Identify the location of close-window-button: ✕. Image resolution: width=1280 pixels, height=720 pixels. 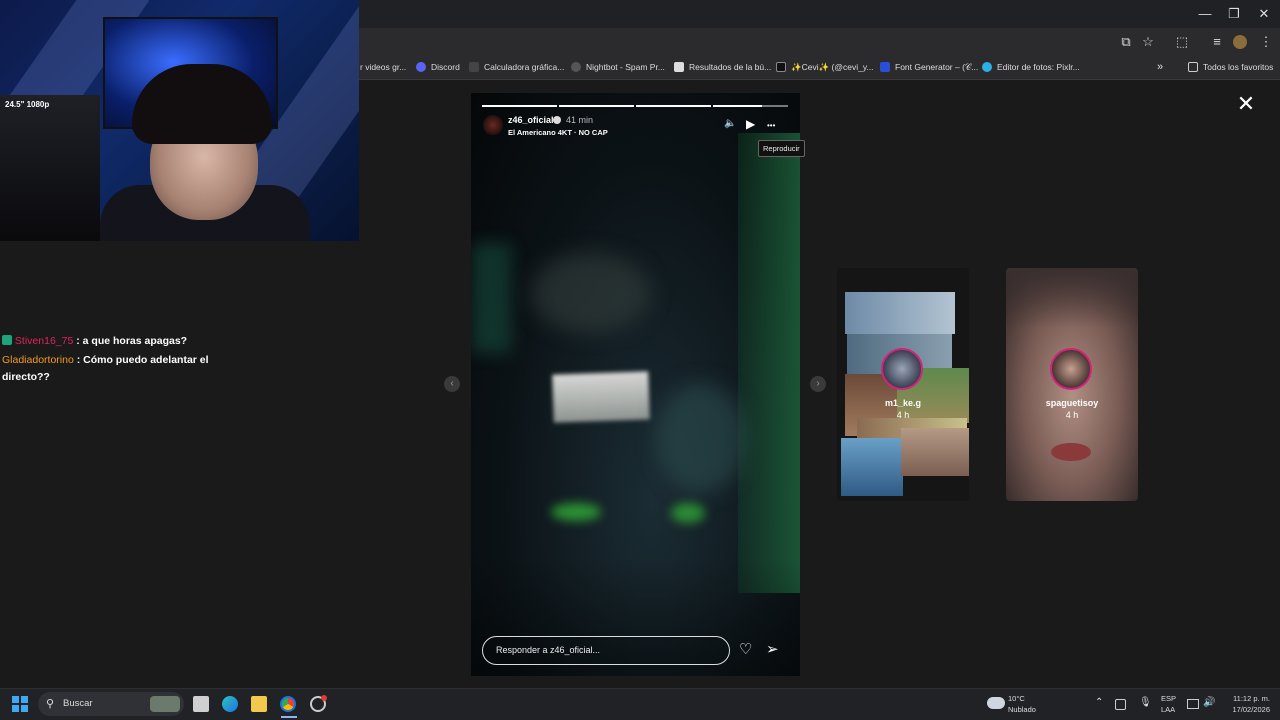
(1264, 14).